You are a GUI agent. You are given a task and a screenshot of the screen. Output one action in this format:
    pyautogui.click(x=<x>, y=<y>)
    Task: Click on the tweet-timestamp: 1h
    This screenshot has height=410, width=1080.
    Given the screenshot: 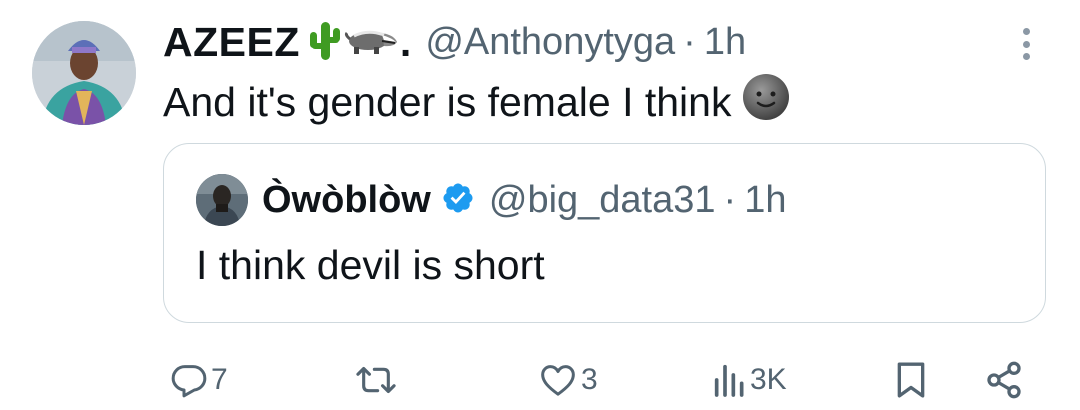 What is the action you would take?
    pyautogui.click(x=725, y=42)
    